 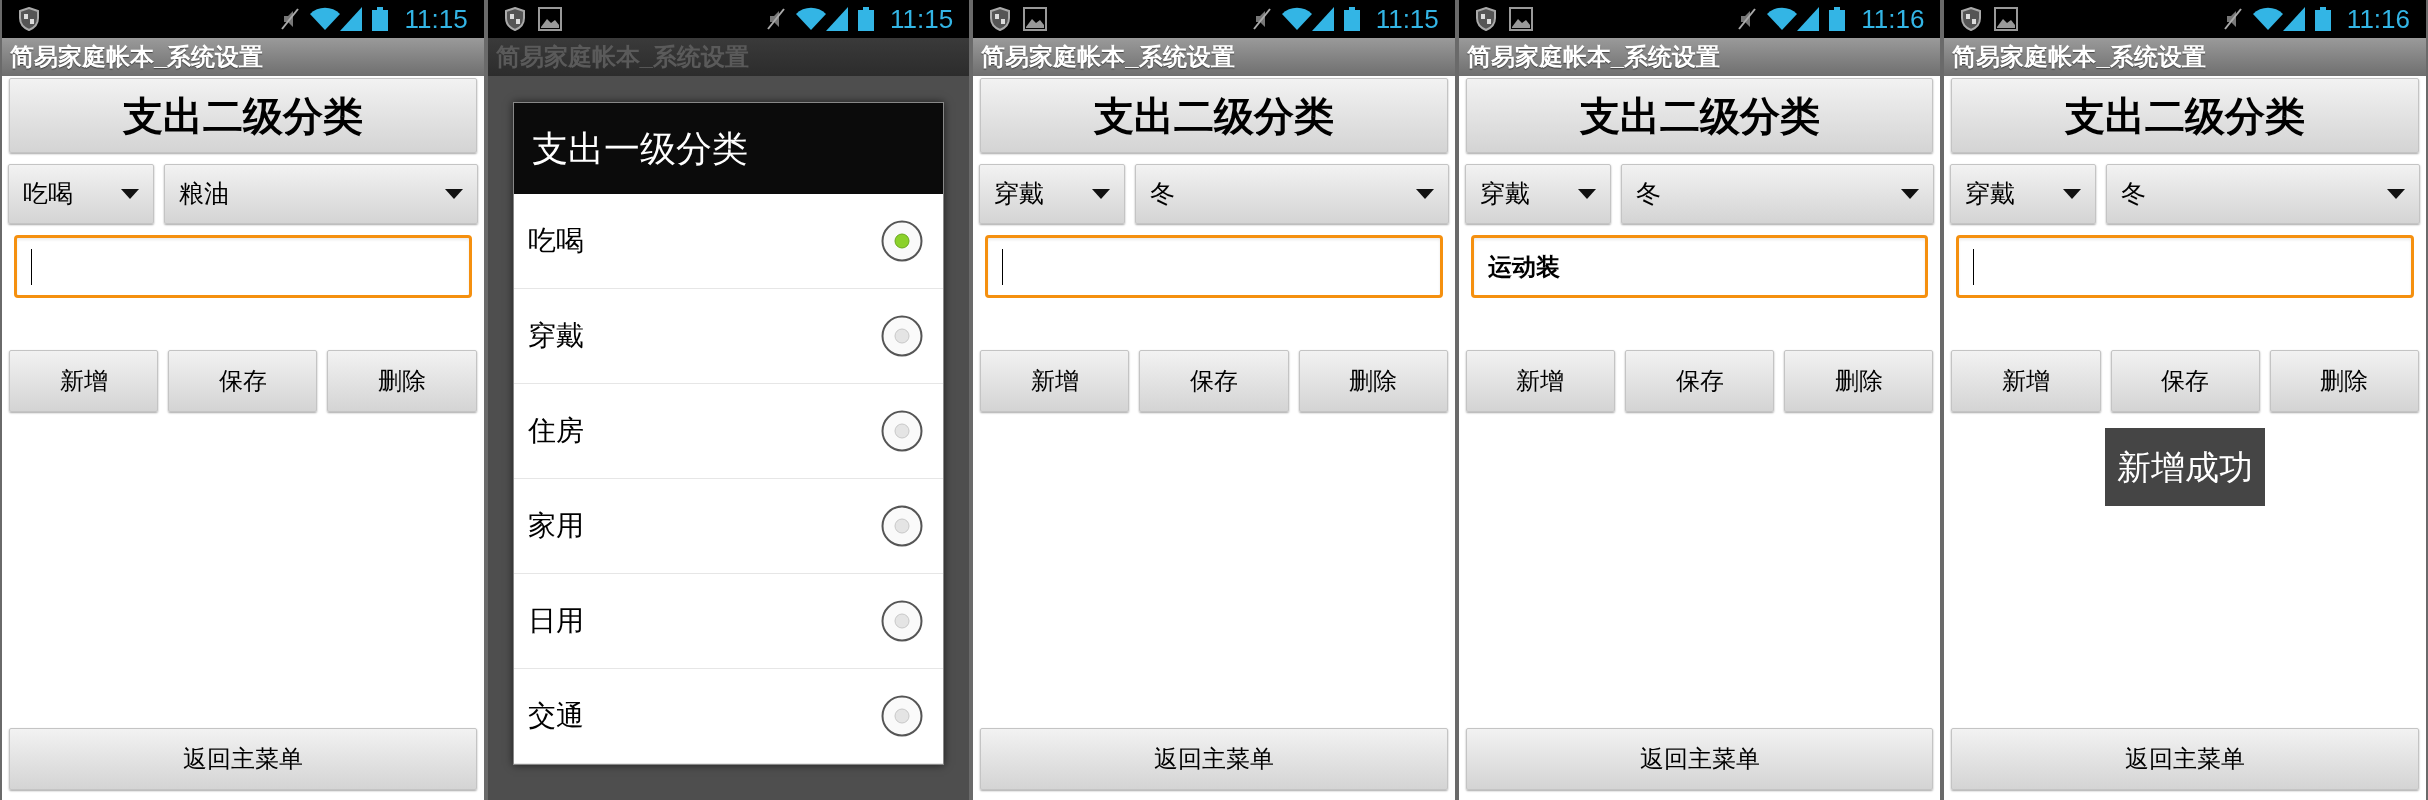 I want to click on category-option: 吃喝, so click(x=728, y=241).